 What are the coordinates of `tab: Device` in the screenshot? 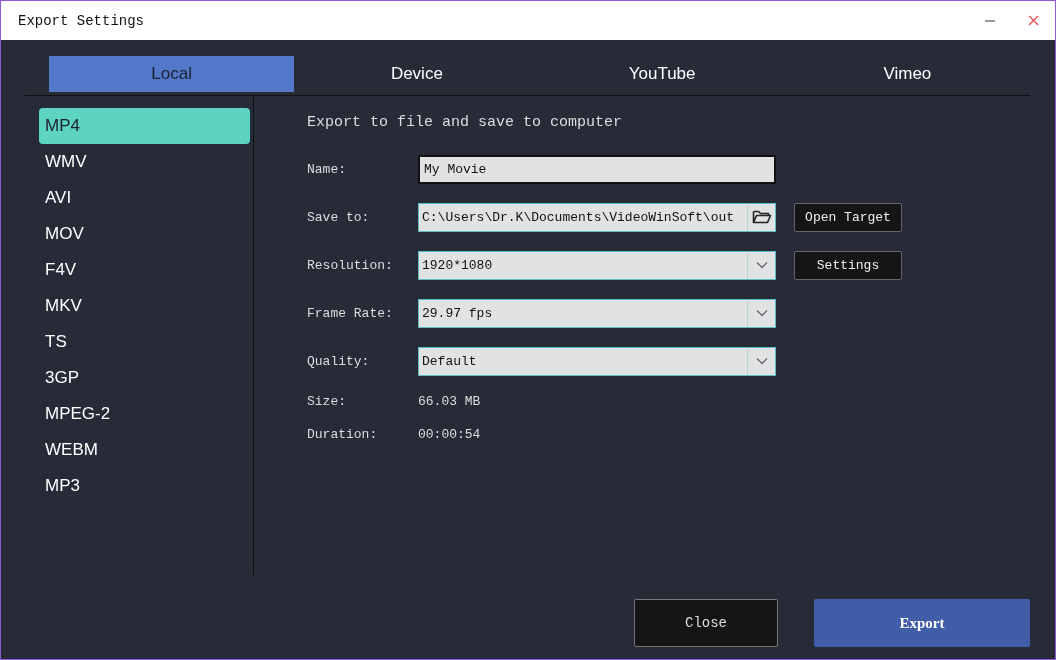 It's located at (417, 74).